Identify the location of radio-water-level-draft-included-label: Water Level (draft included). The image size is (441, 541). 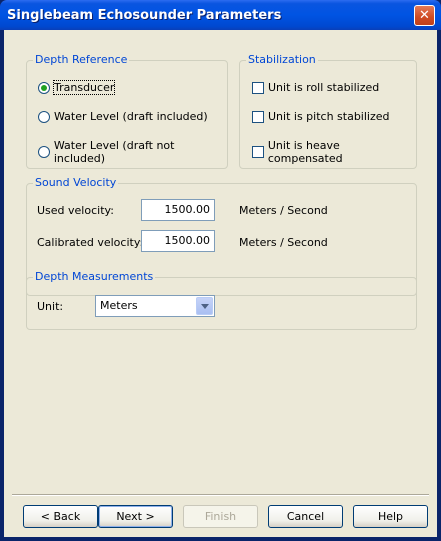
(131, 116).